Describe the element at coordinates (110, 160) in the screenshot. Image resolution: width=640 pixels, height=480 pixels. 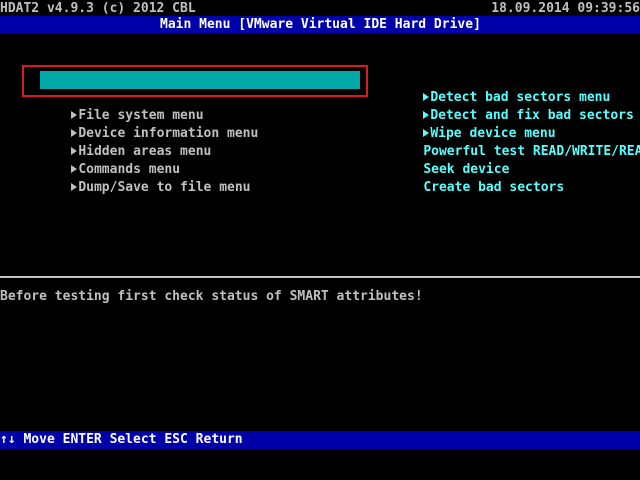
I see `menu-item-commands: Commands menu` at that location.